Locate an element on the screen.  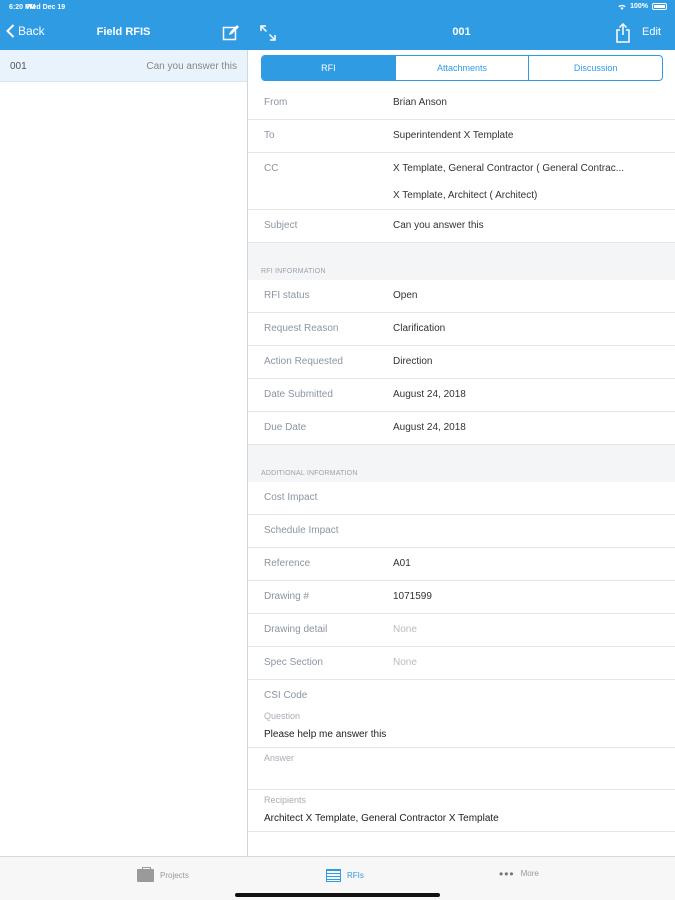
field-value: Clarification is located at coordinates (419, 328).